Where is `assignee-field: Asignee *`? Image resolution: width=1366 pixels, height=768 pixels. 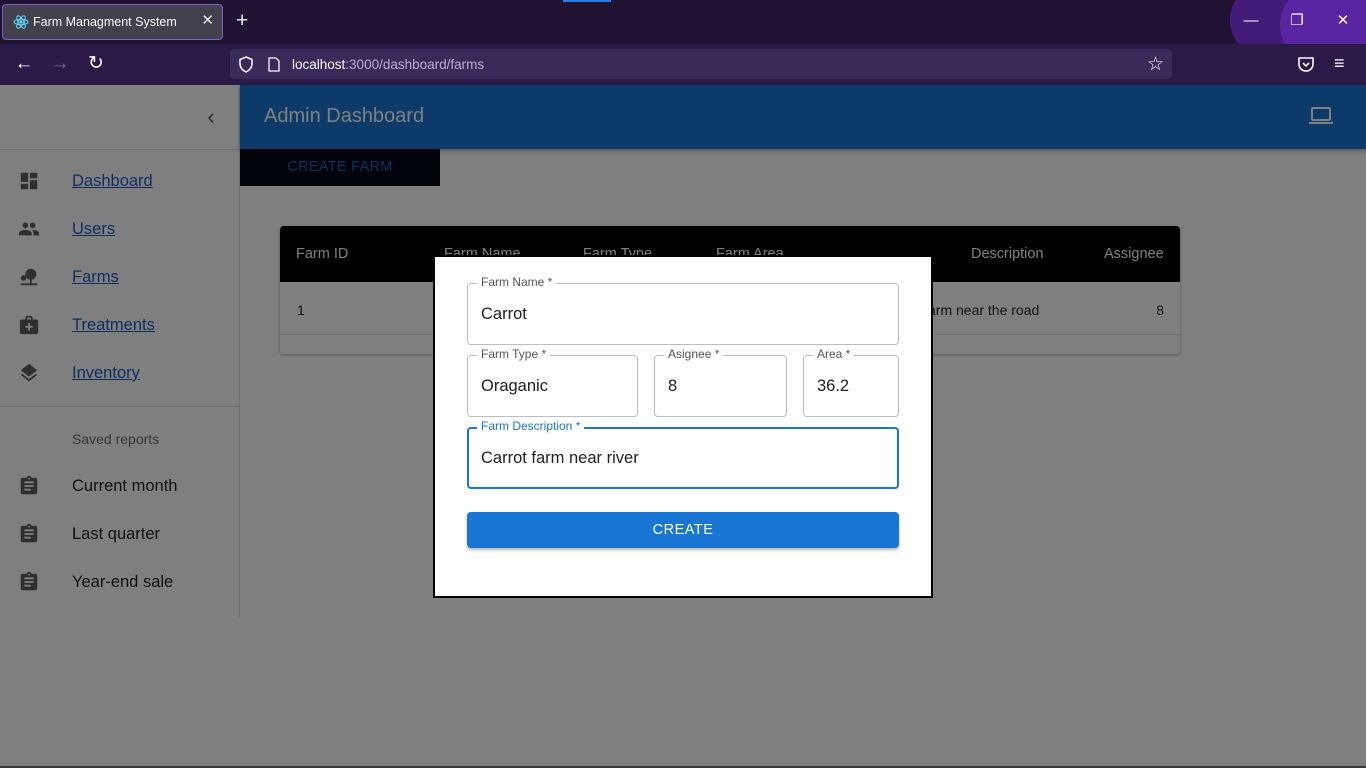
assignee-field: Asignee * is located at coordinates (720, 382).